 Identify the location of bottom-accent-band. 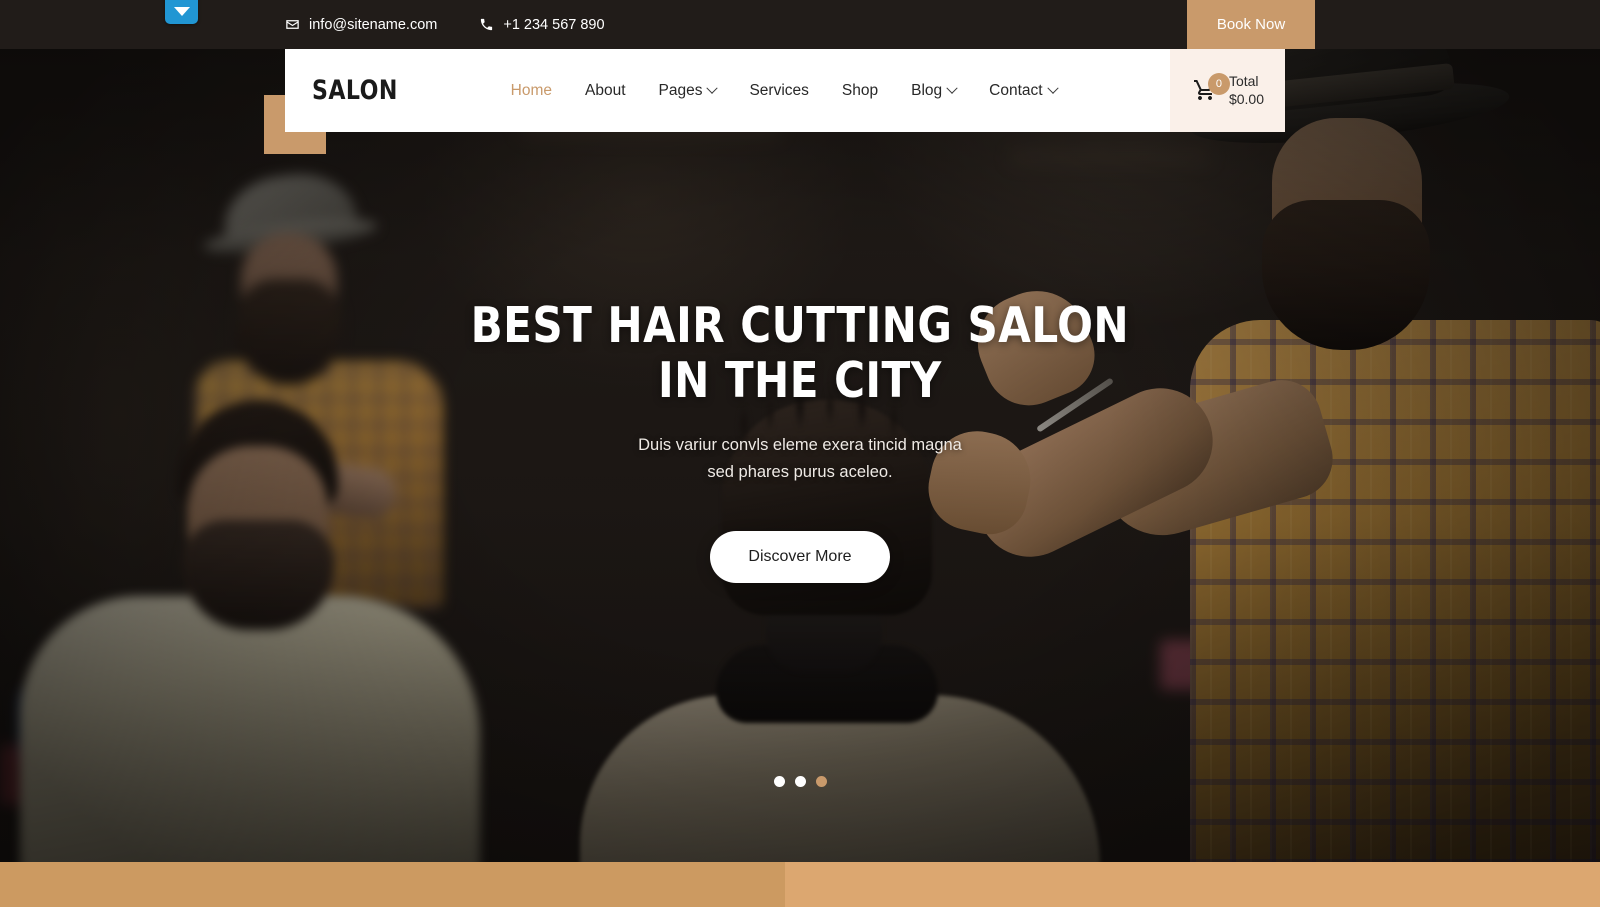
(800, 884).